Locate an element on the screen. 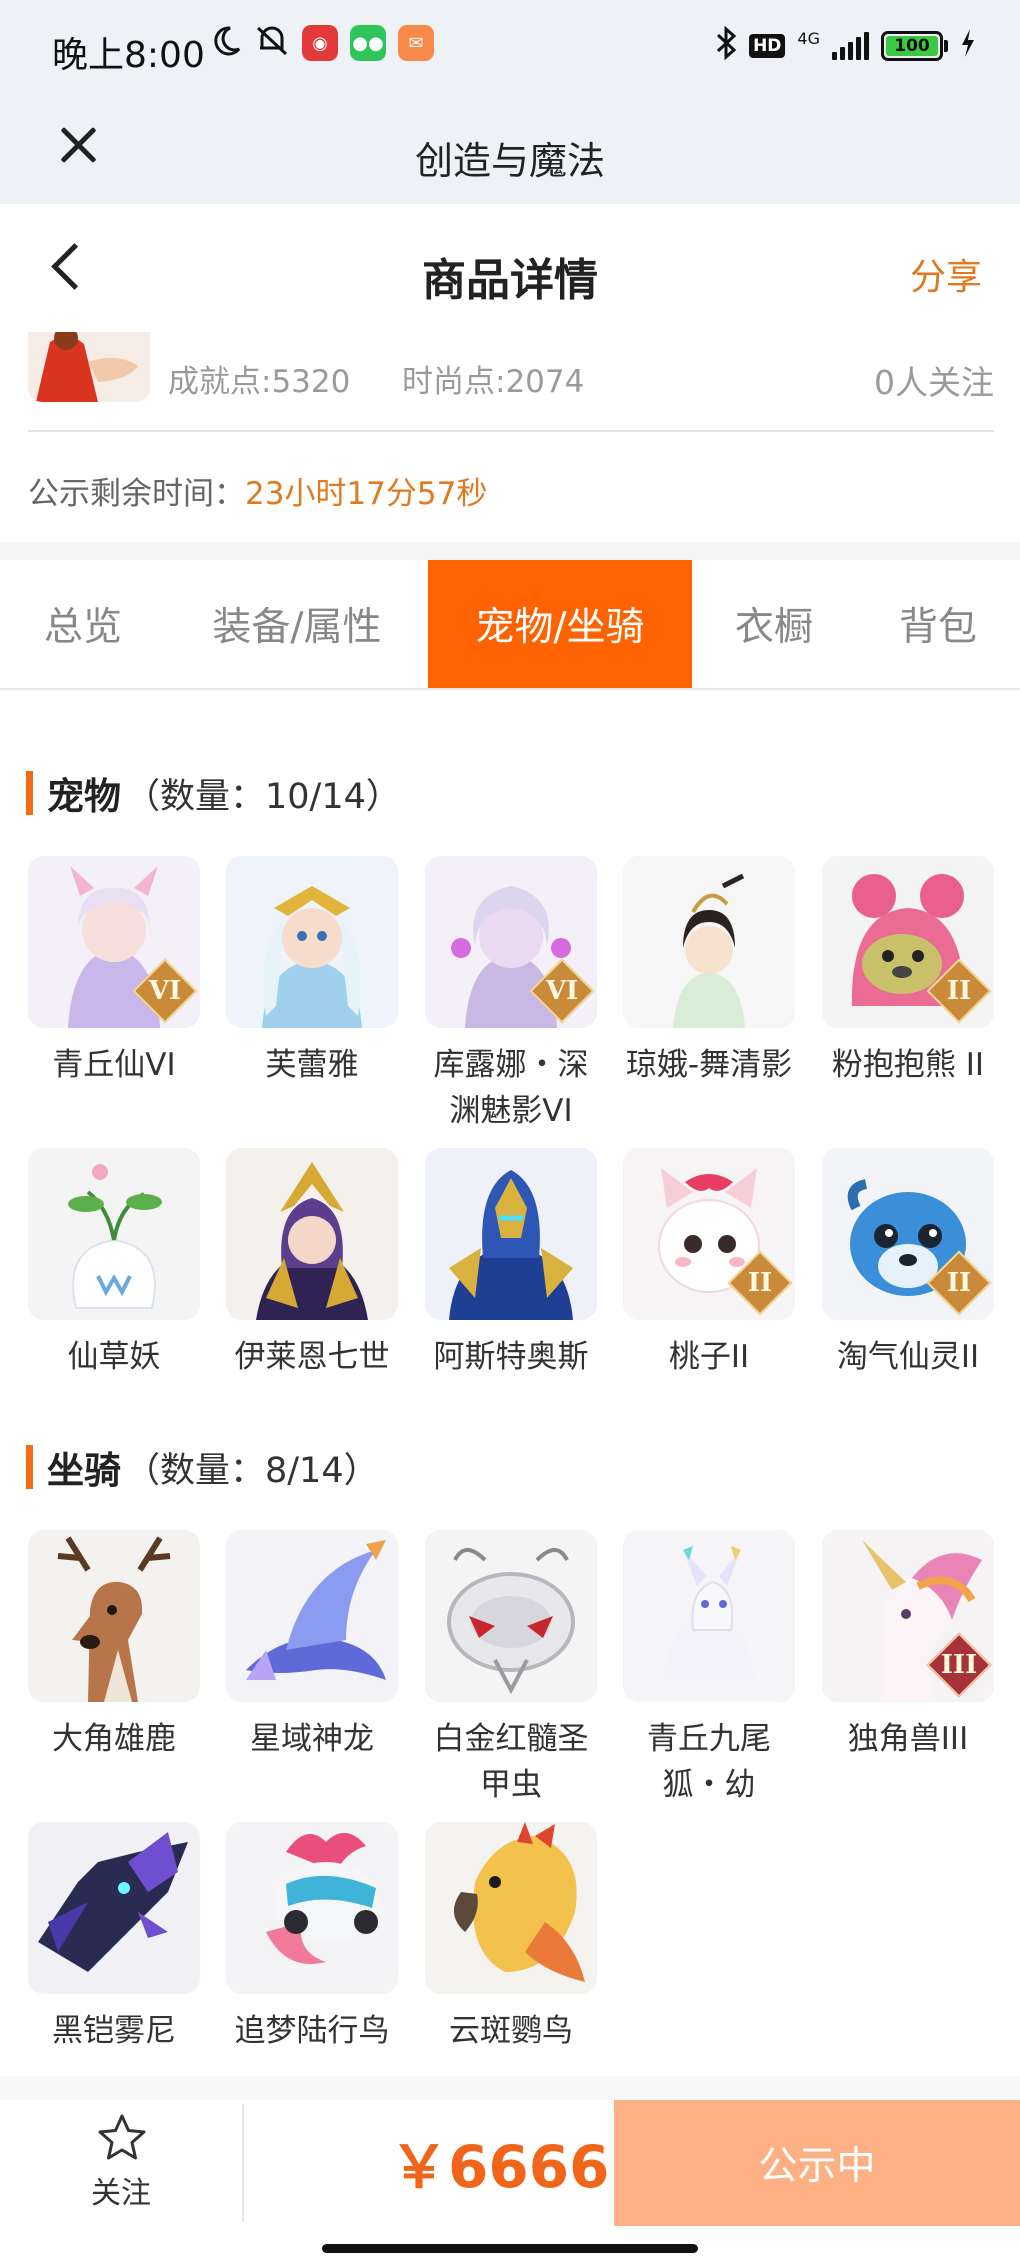  wechat-icon: ●● is located at coordinates (368, 43).